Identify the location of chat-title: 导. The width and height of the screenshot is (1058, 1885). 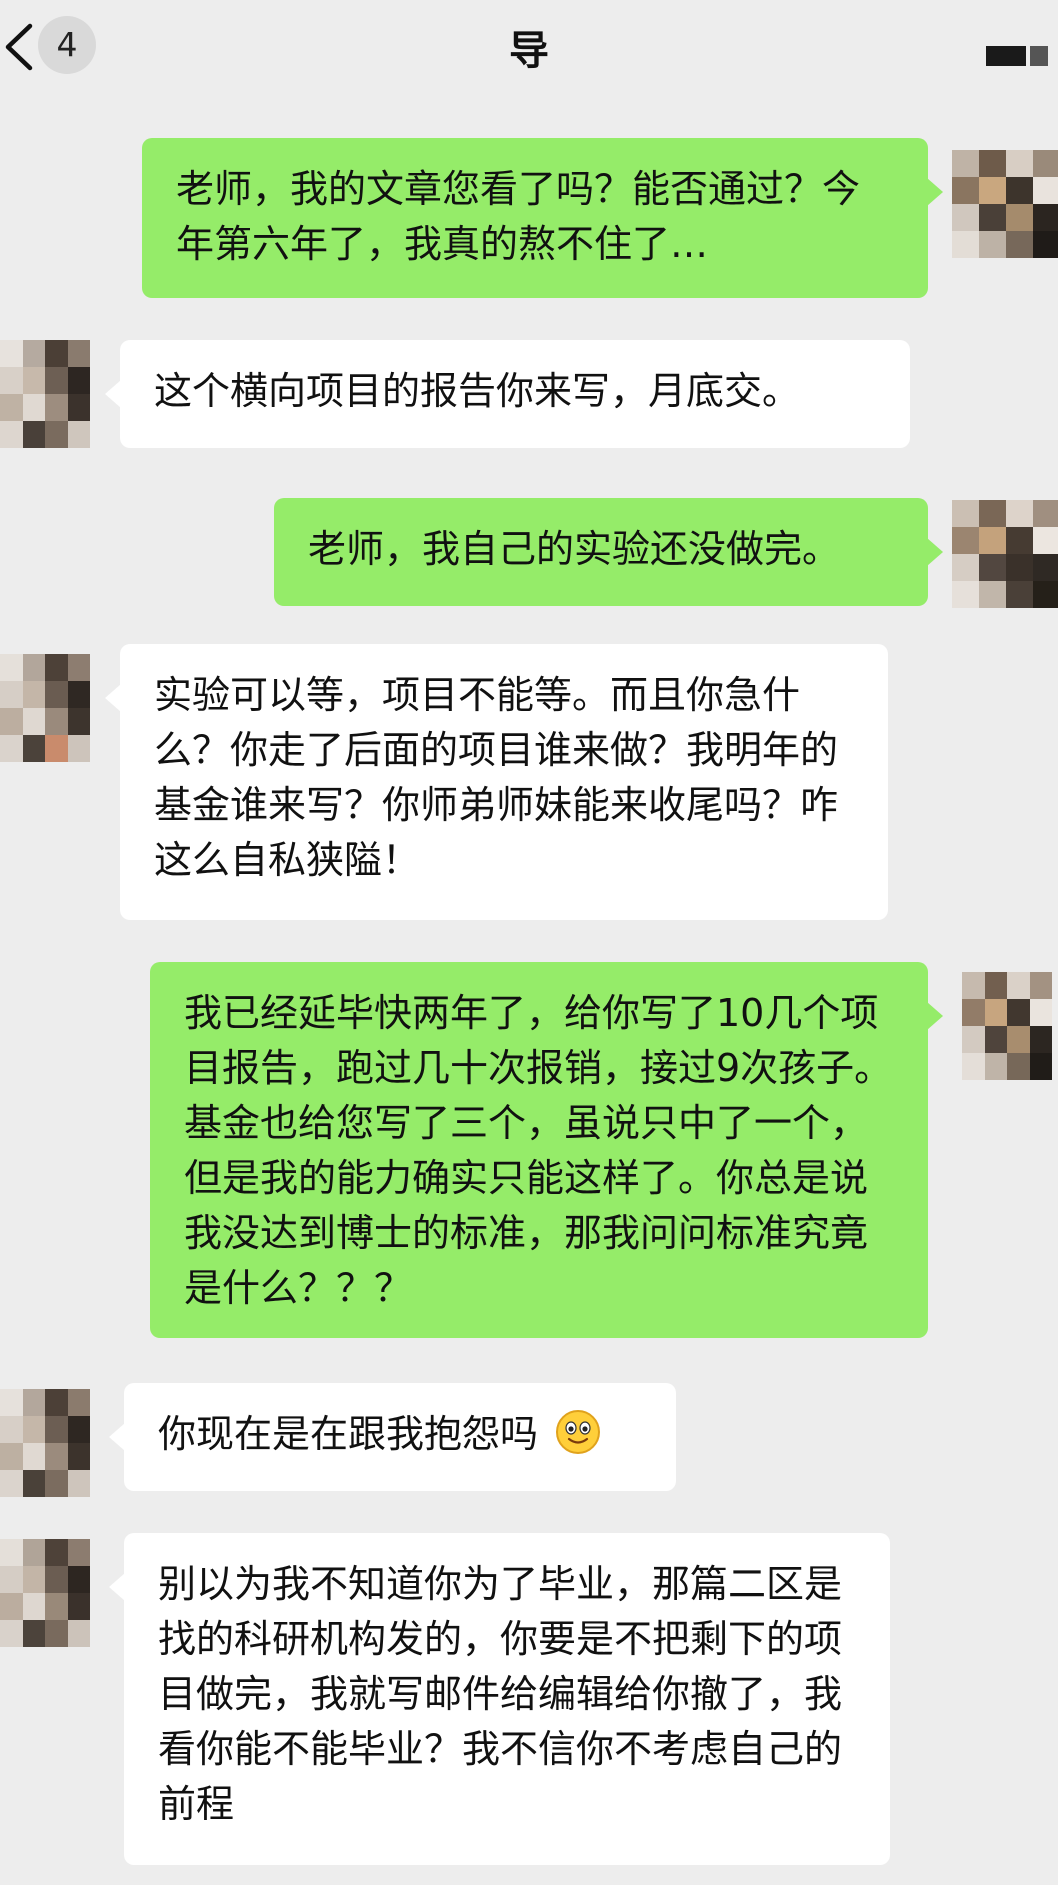
(529, 51).